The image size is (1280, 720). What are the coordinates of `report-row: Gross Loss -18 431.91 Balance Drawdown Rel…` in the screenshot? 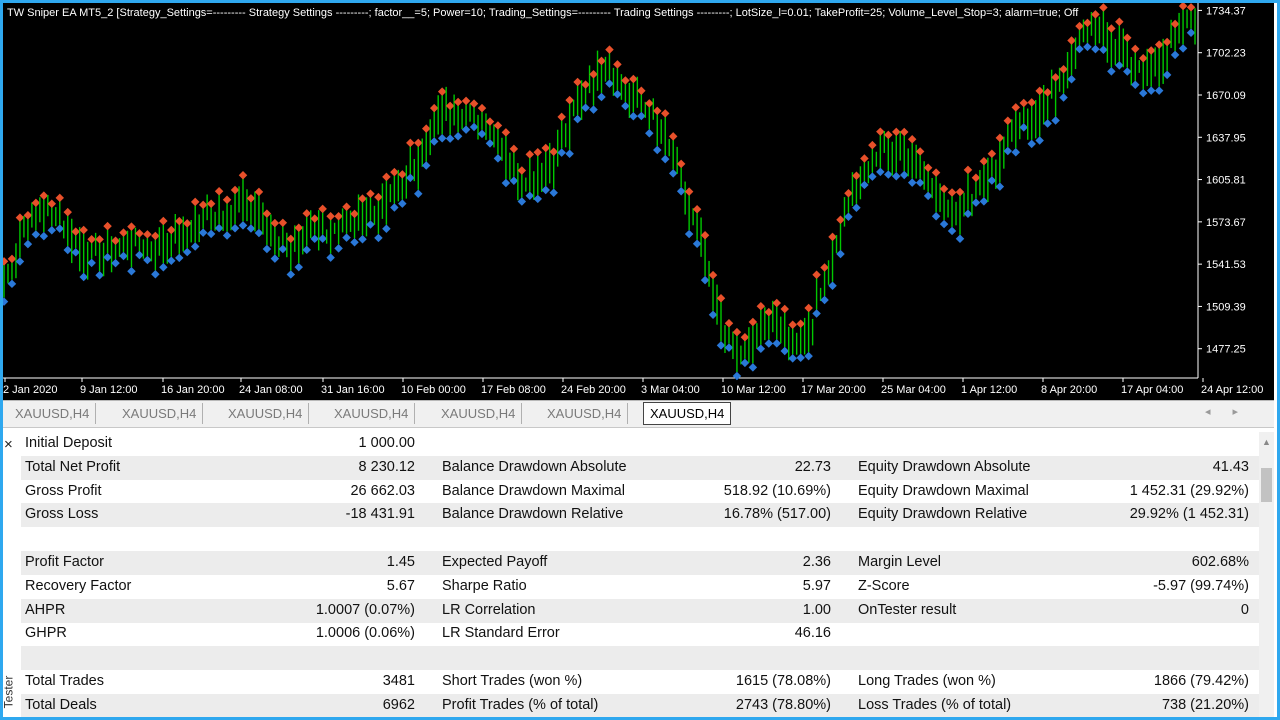 It's located at (640, 515).